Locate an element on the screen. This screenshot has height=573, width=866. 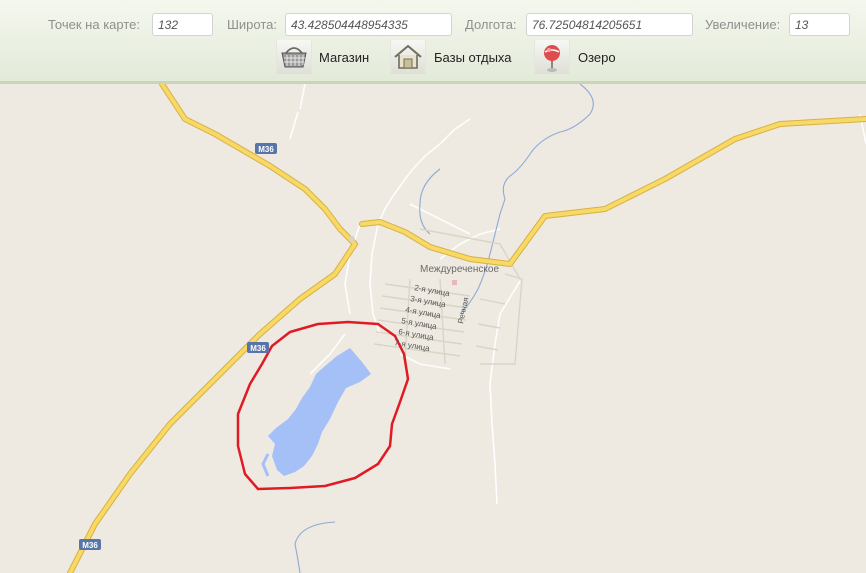
zoom-label: Увеличение: is located at coordinates (743, 24).